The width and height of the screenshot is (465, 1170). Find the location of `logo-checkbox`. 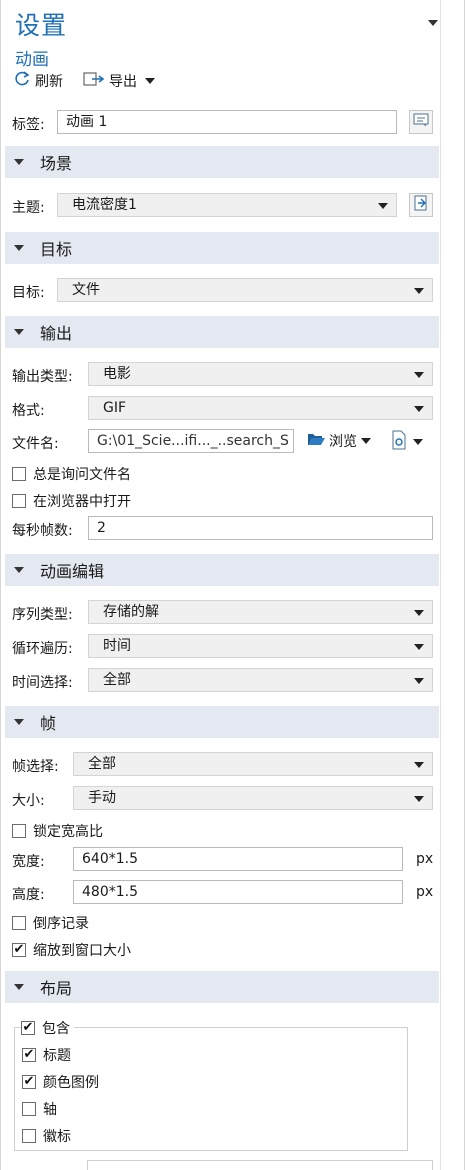

logo-checkbox is located at coordinates (29, 1136).